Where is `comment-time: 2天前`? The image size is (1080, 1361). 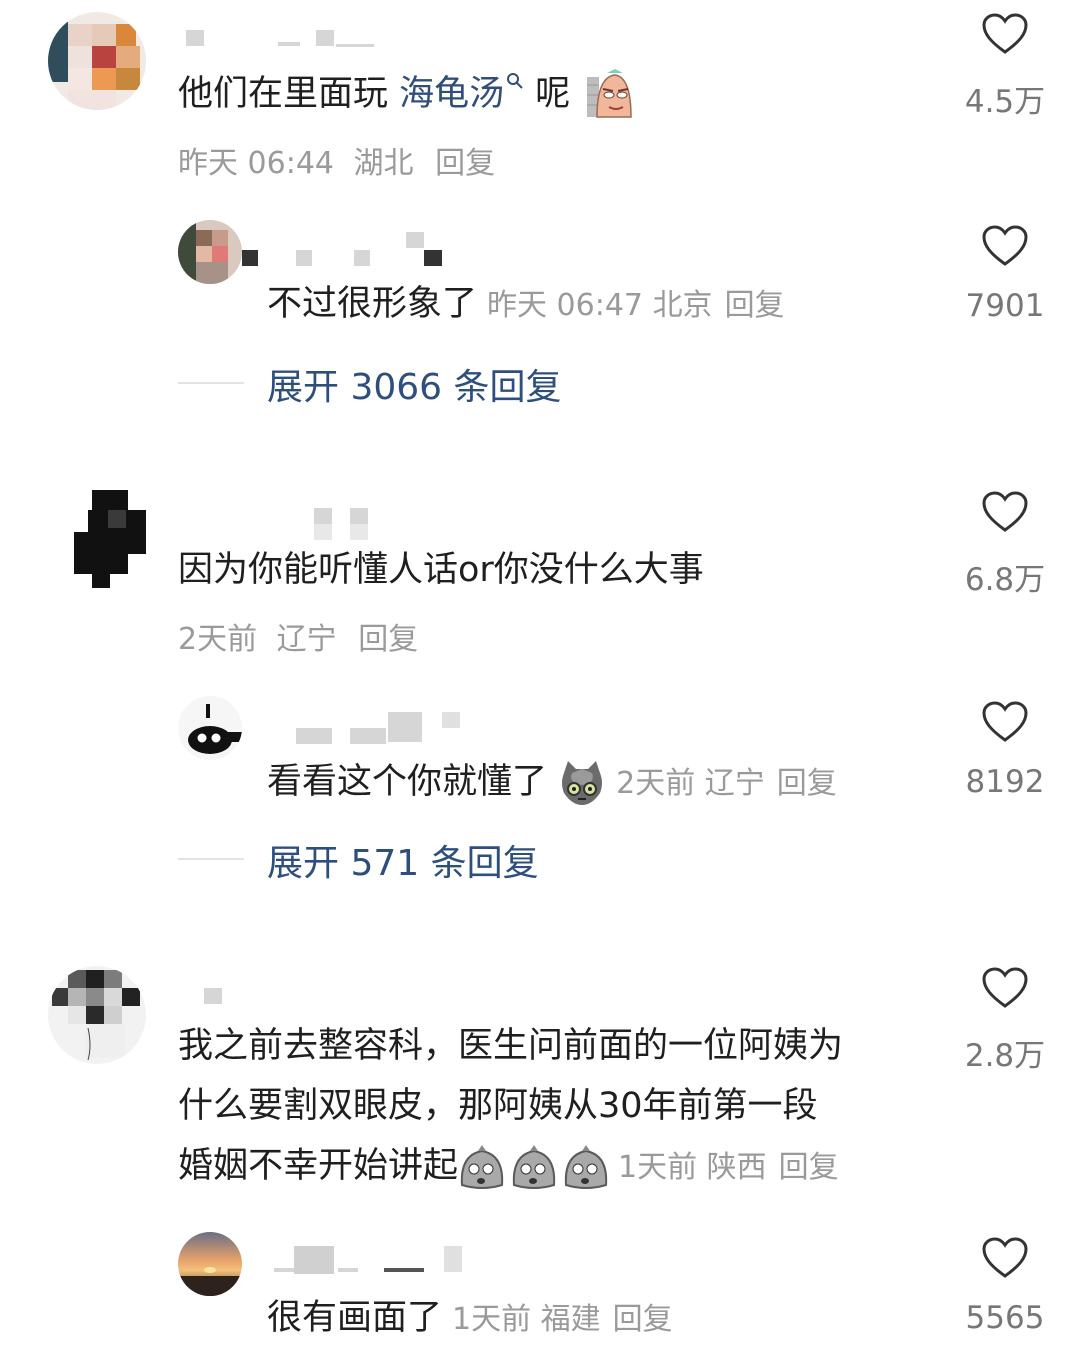
comment-time: 2天前 is located at coordinates (218, 639).